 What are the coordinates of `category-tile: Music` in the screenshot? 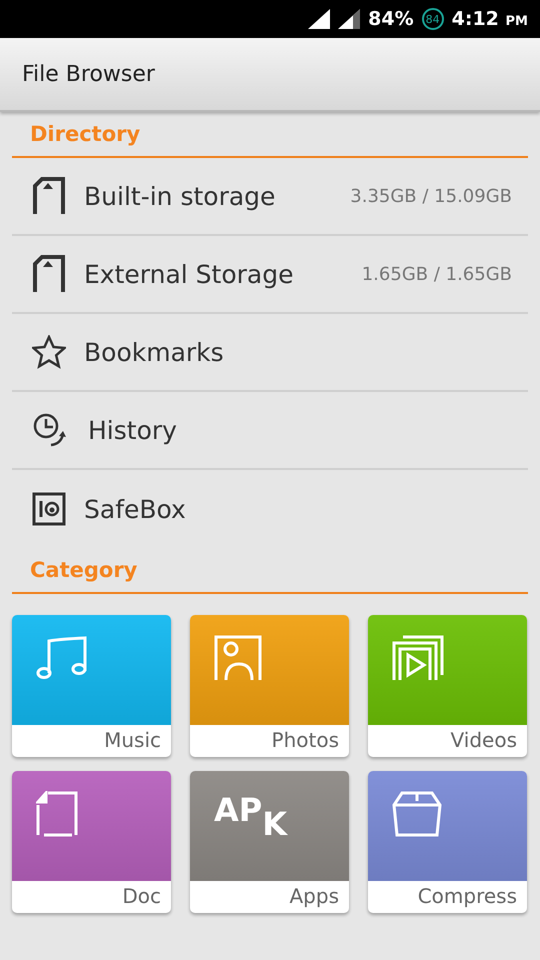 It's located at (91, 686).